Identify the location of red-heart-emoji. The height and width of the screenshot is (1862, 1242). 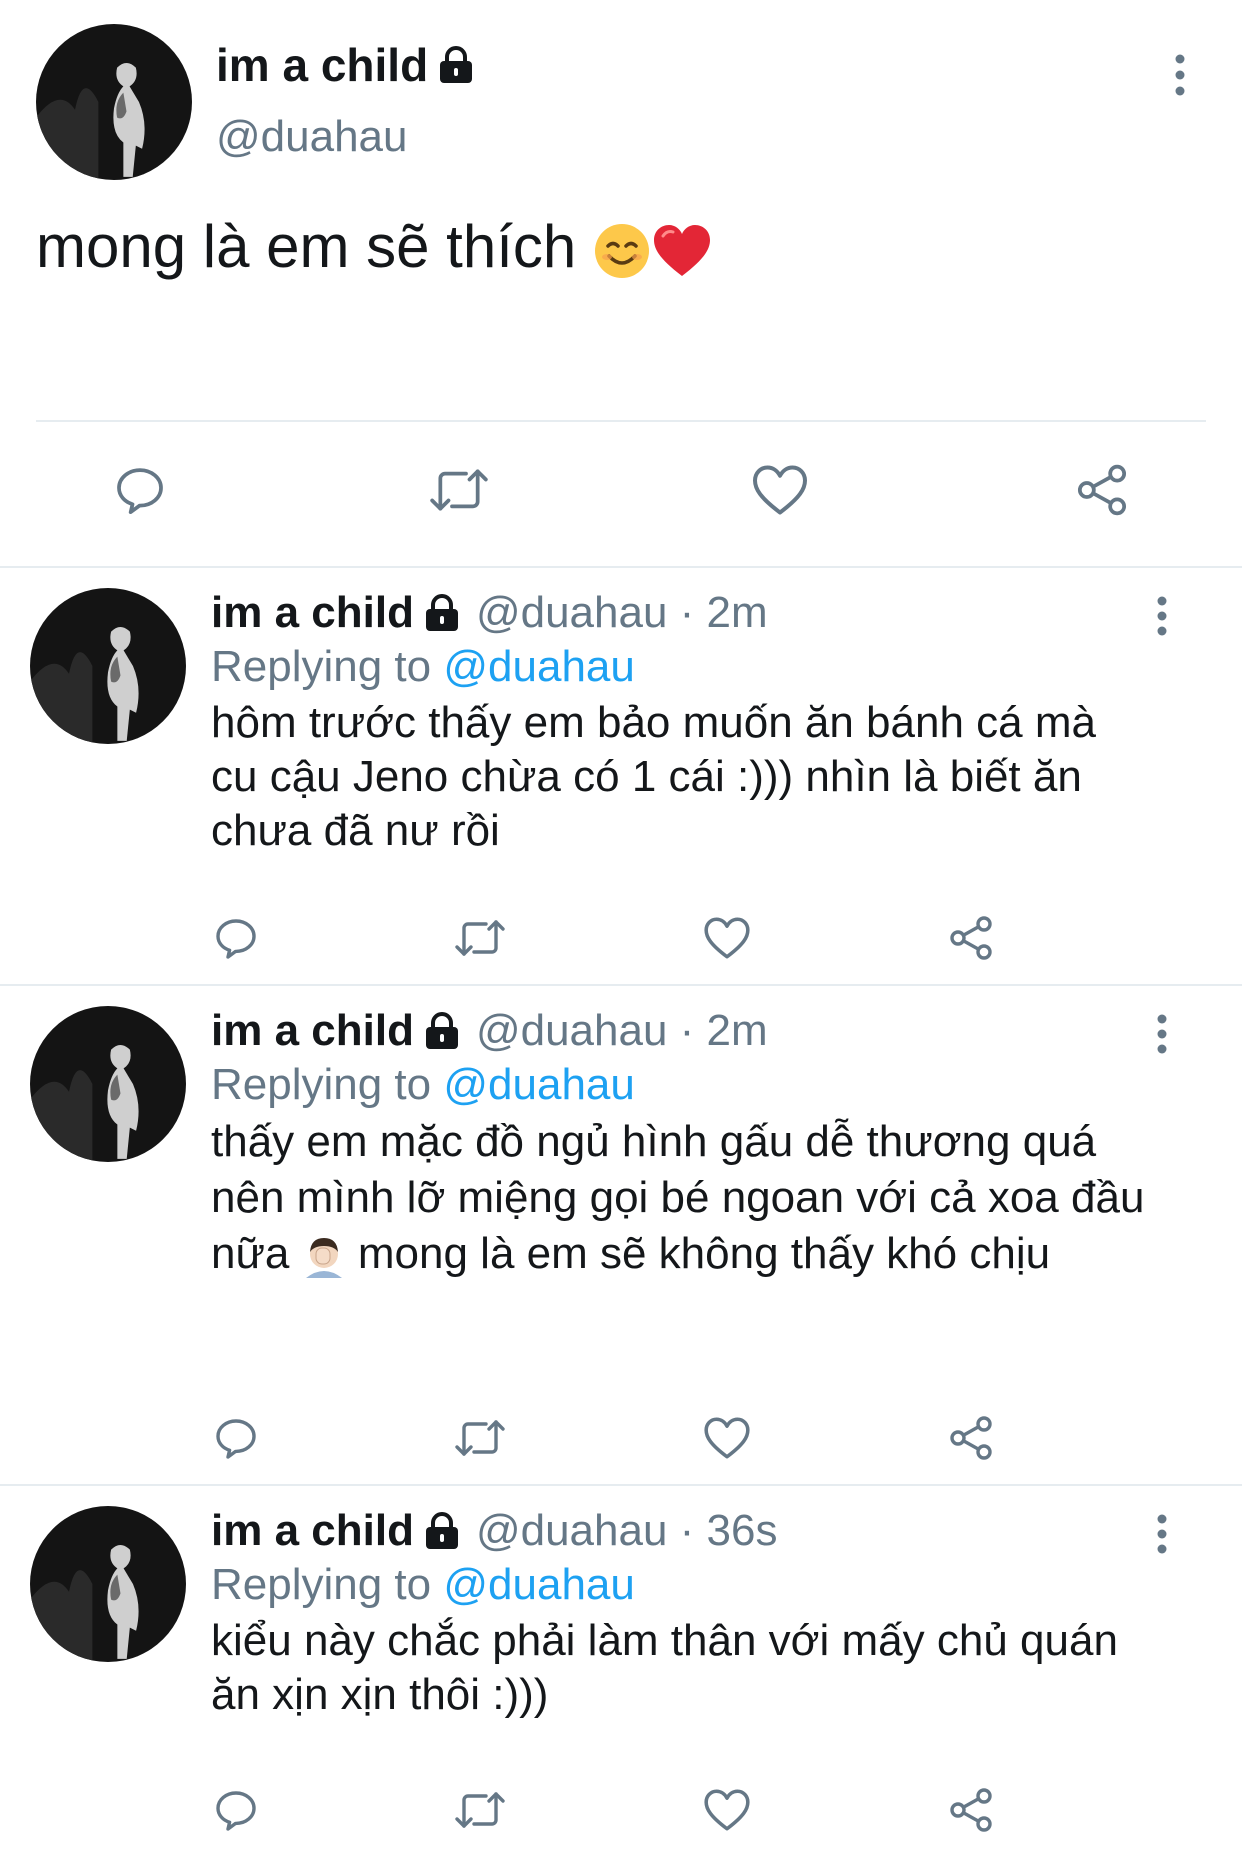
(681, 251).